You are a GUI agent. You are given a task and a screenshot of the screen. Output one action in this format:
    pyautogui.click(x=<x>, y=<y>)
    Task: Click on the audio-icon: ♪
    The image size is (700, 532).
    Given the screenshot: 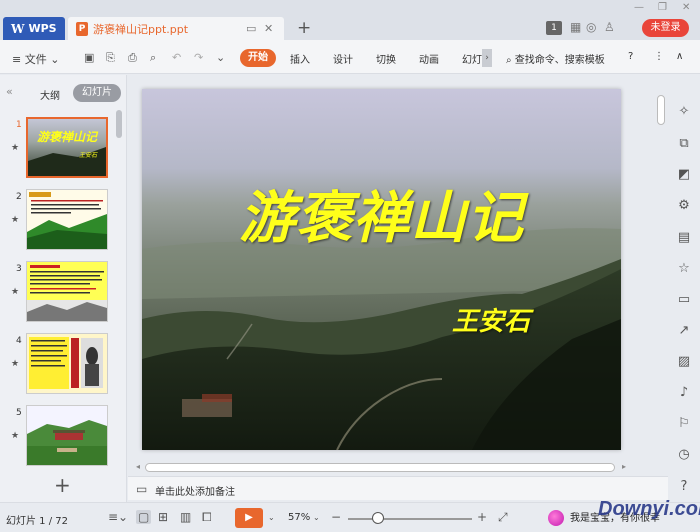 What is the action you would take?
    pyautogui.click(x=684, y=393)
    